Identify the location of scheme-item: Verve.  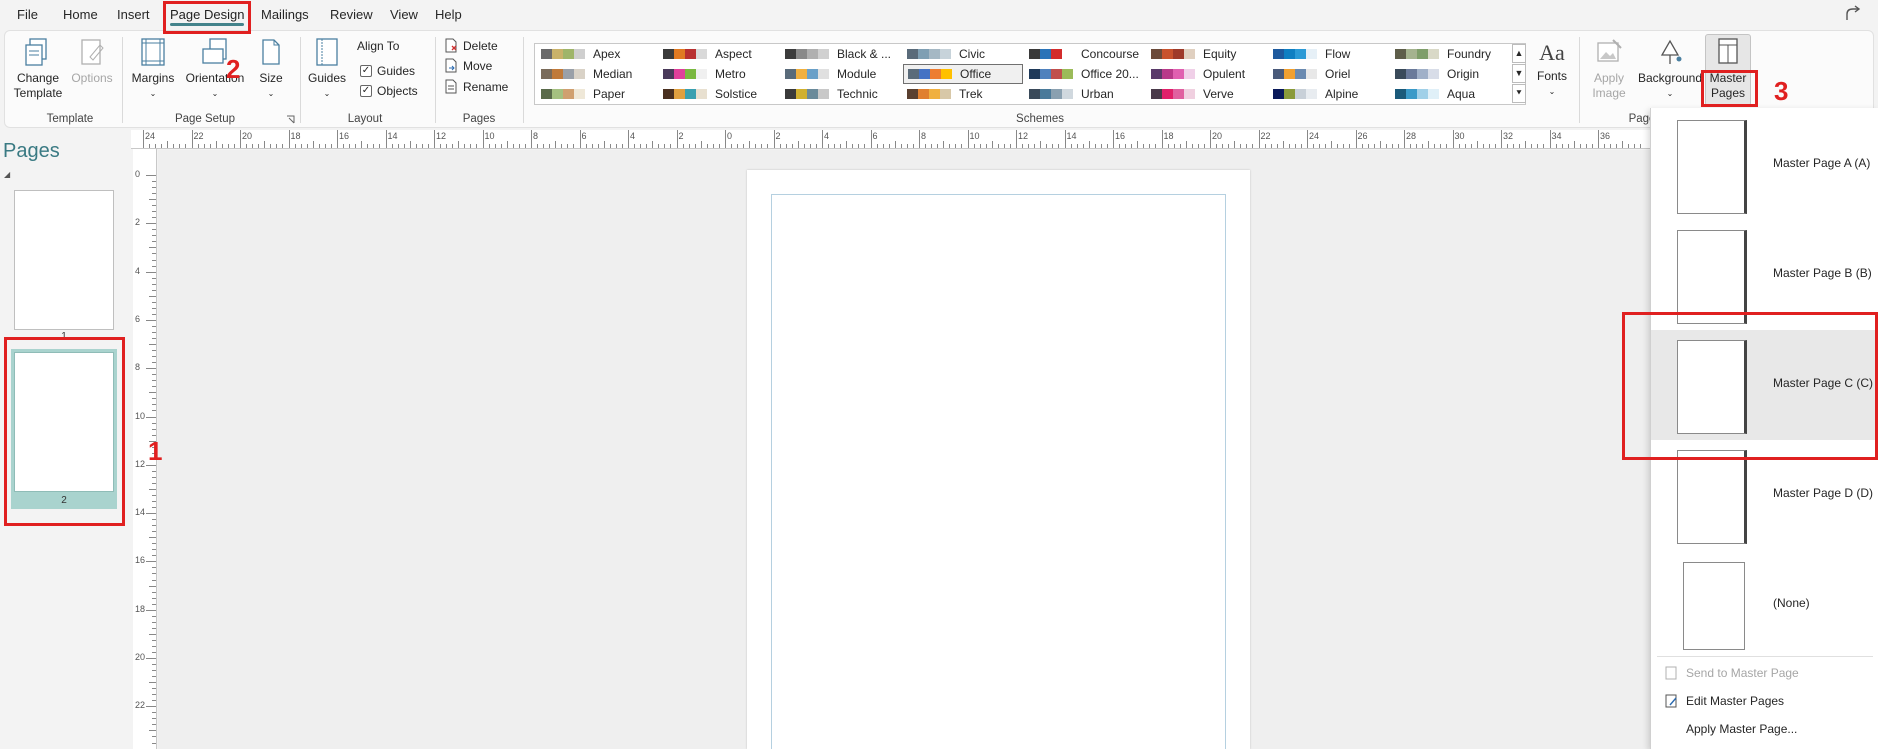
(1207, 94).